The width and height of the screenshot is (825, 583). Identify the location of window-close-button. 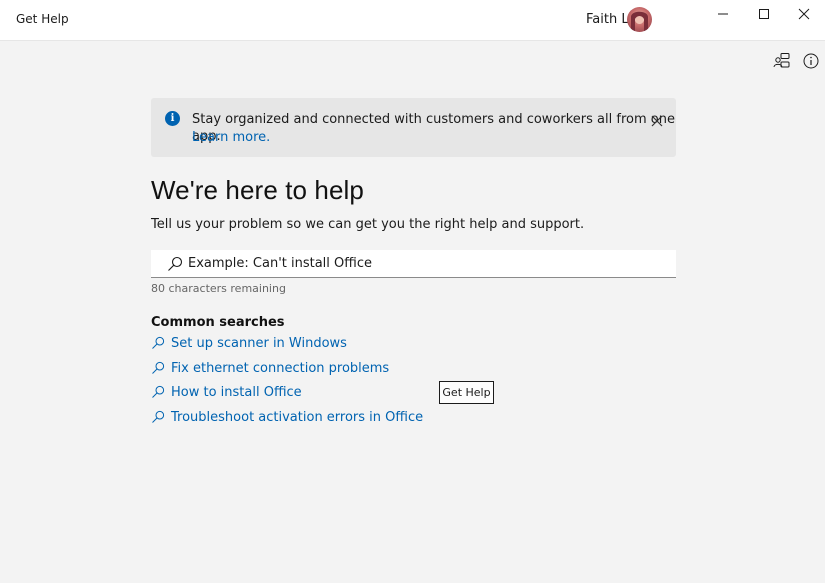
(804, 14).